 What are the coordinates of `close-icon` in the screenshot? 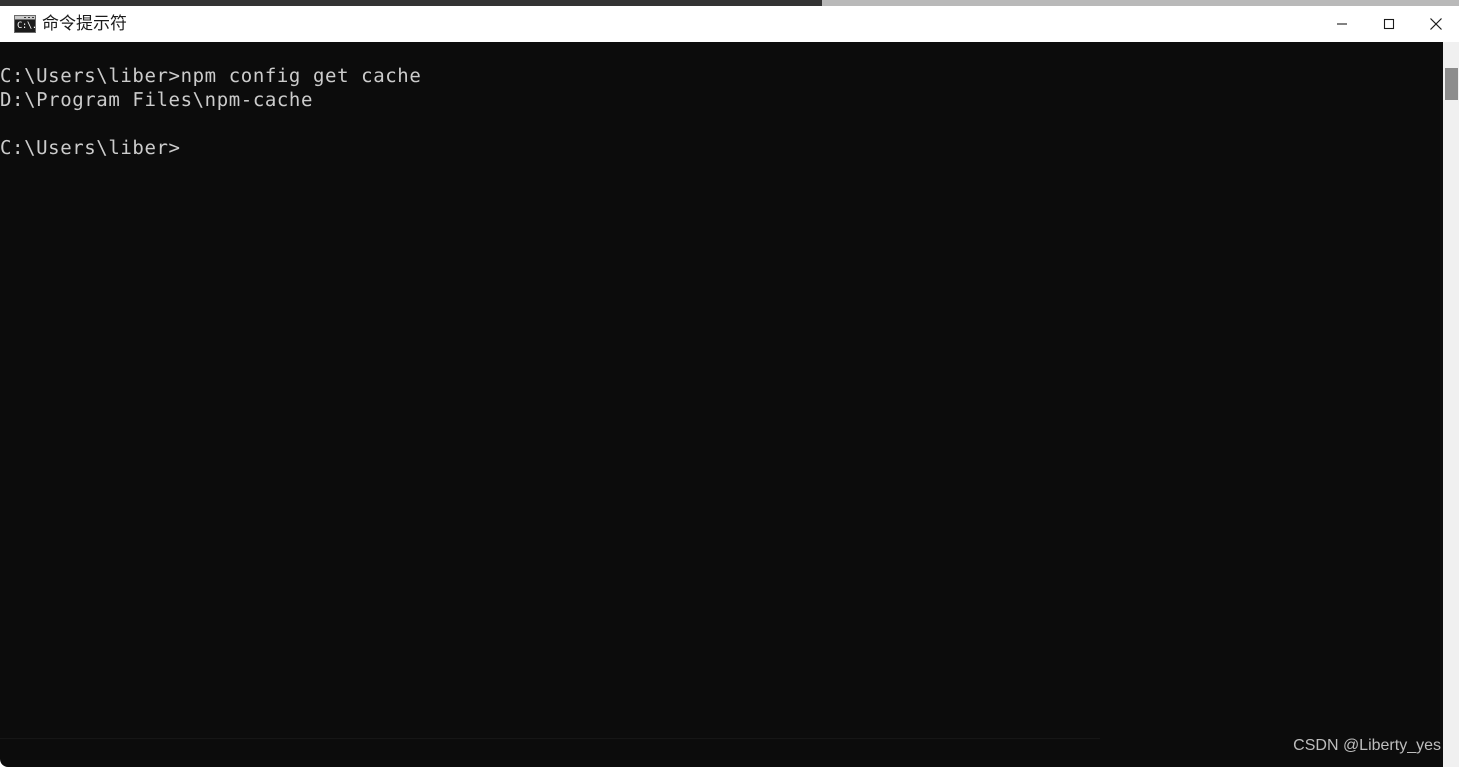 It's located at (1435, 24).